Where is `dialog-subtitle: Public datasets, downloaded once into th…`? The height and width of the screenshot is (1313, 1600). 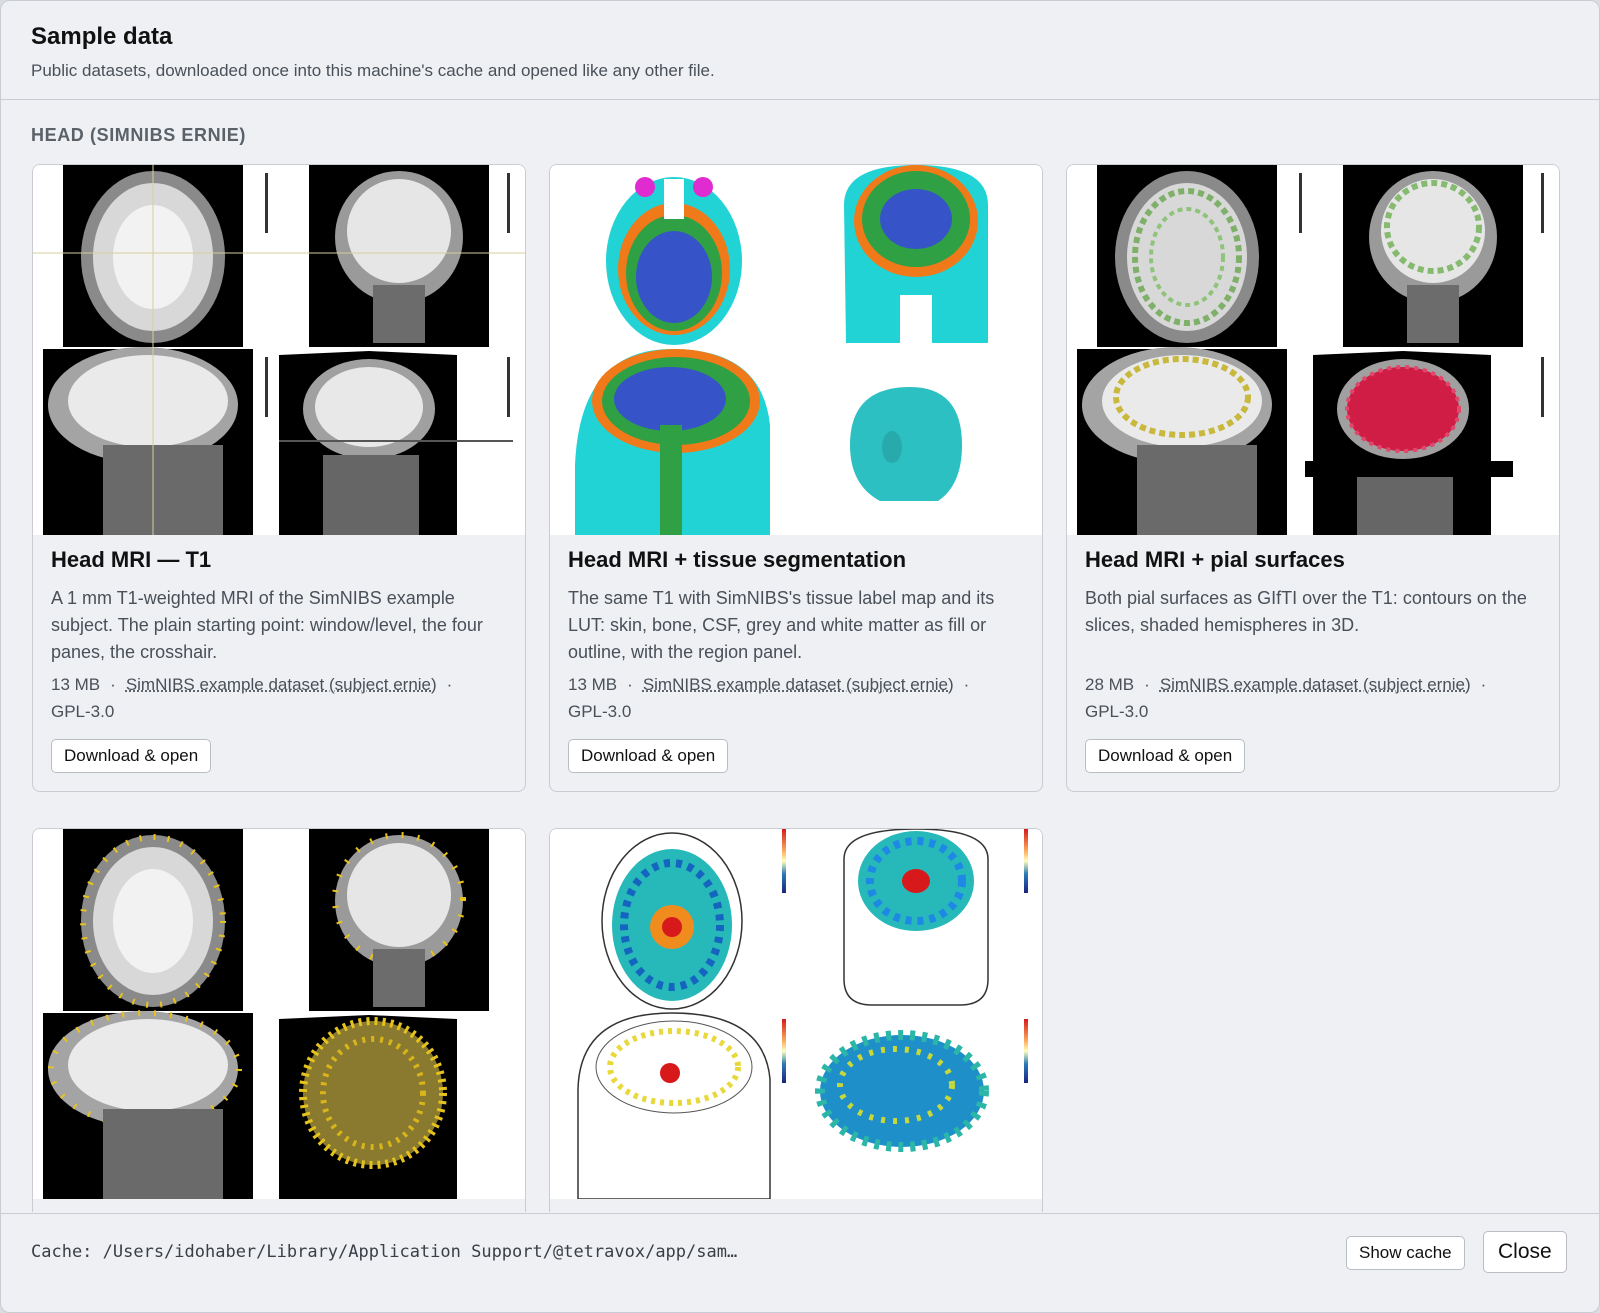 dialog-subtitle: Public datasets, downloaded once into th… is located at coordinates (373, 70).